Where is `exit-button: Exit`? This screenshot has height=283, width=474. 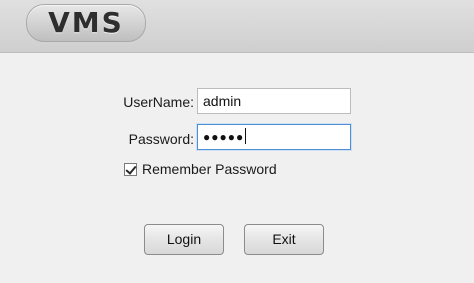
exit-button: Exit is located at coordinates (284, 239).